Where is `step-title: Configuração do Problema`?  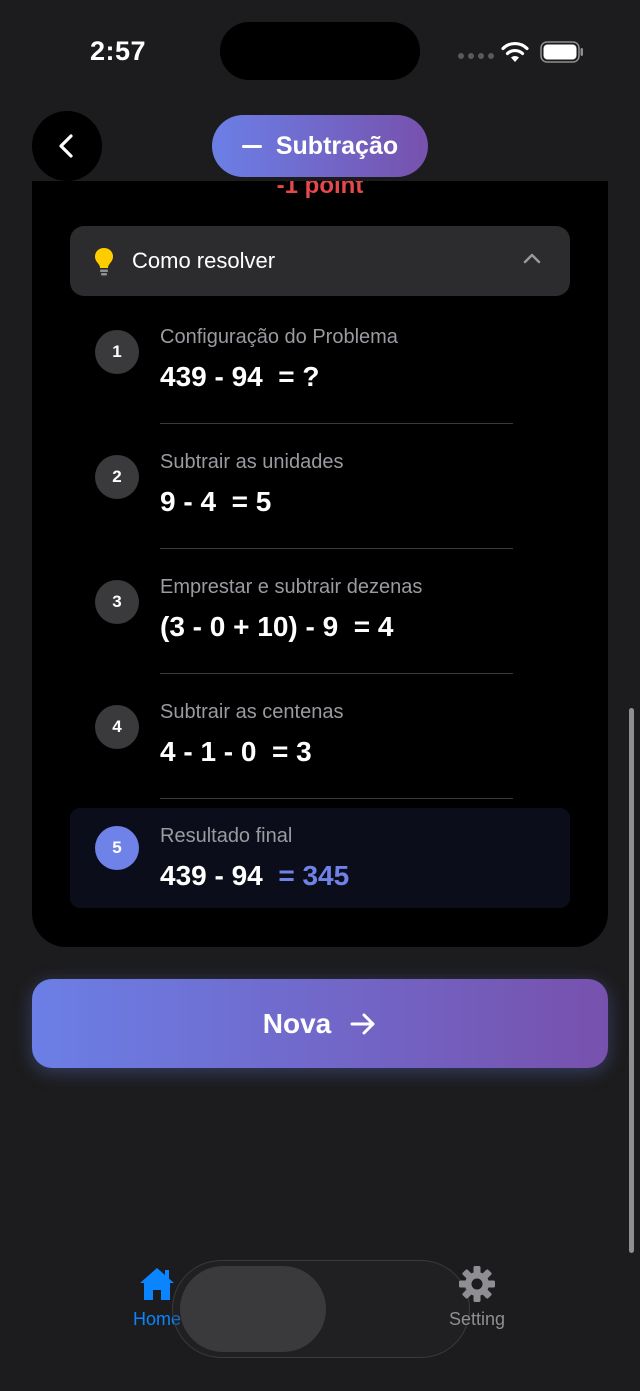
step-title: Configuração do Problema is located at coordinates (279, 337).